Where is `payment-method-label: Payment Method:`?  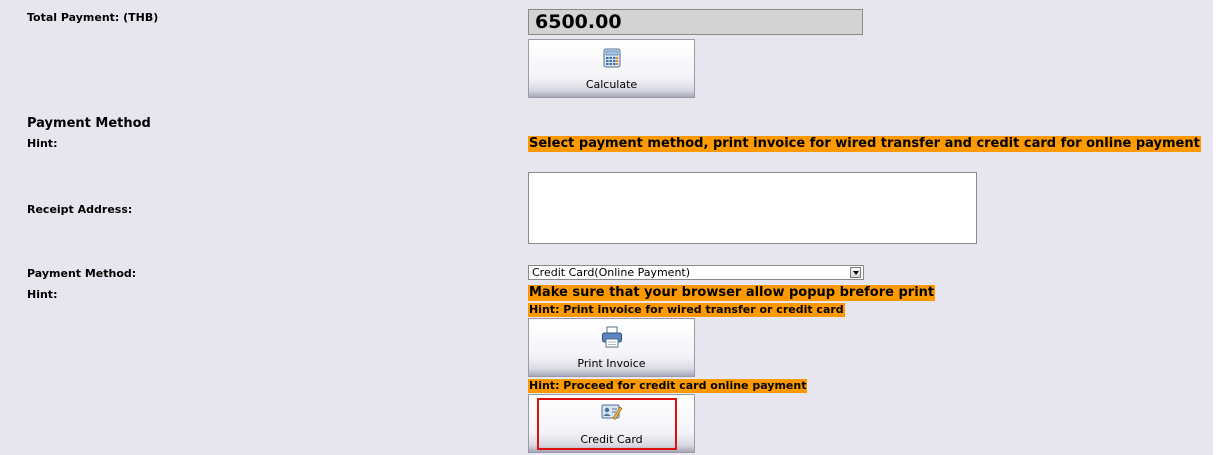 payment-method-label: Payment Method: is located at coordinates (82, 273).